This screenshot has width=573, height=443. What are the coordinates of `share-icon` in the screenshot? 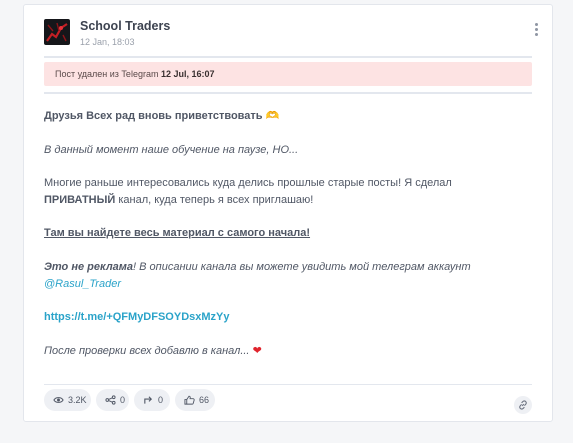 It's located at (110, 400).